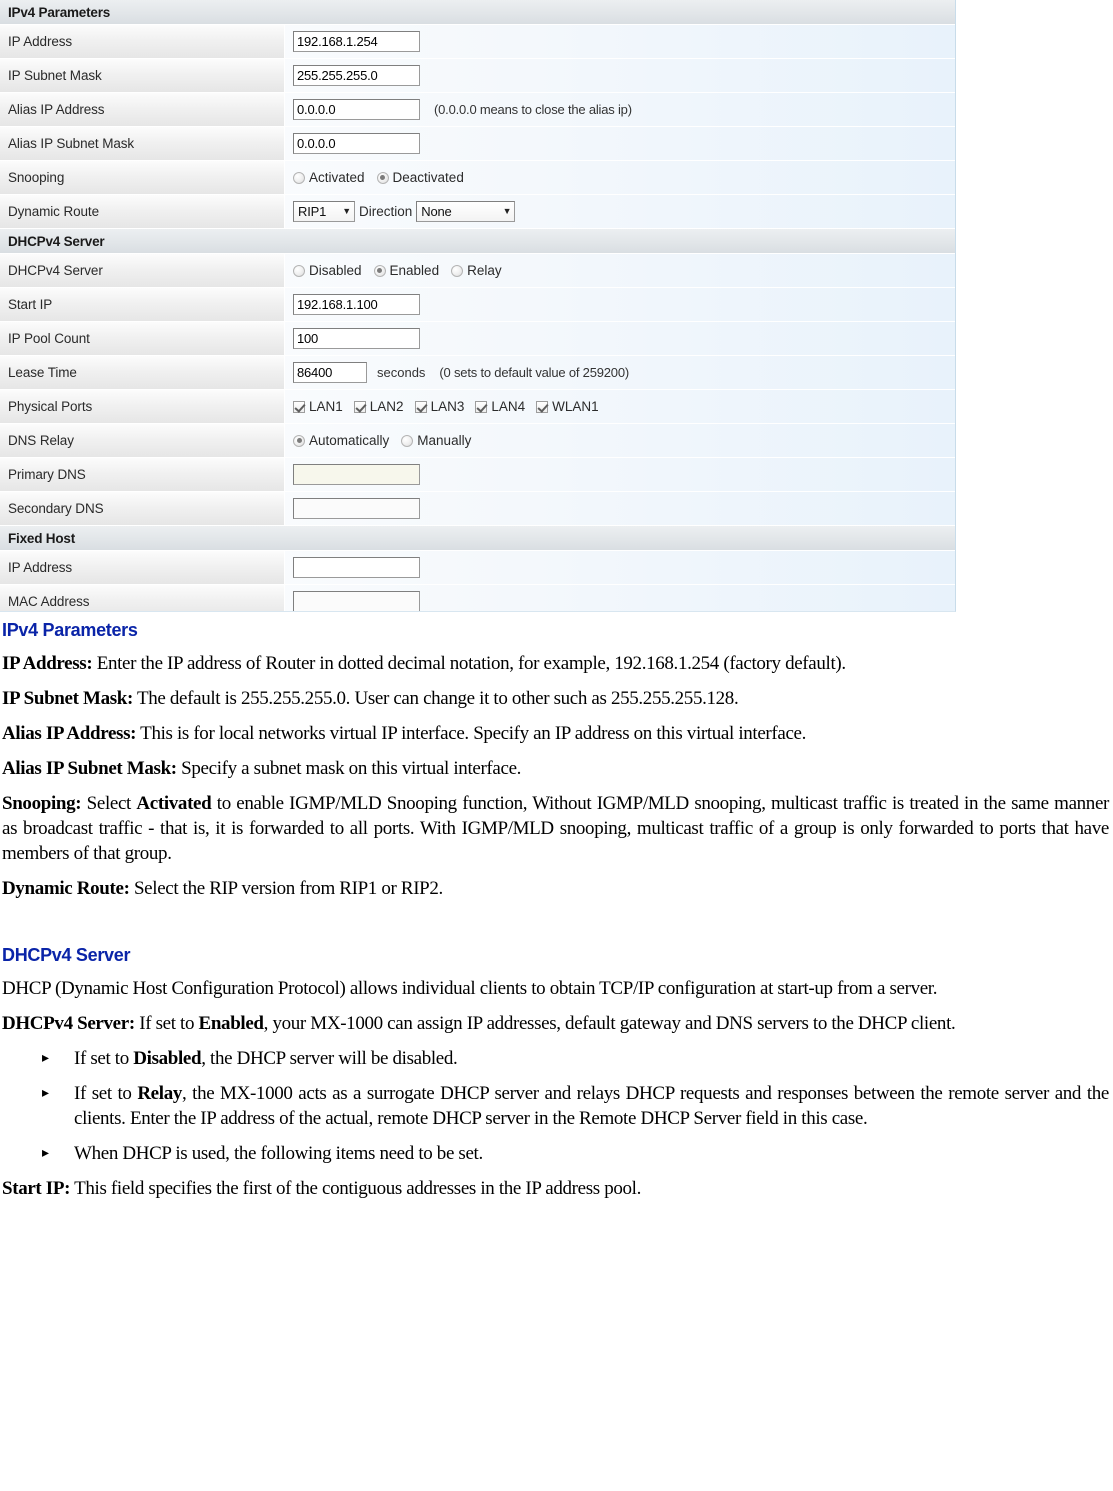  What do you see at coordinates (477, 568) in the screenshot?
I see `row-fixed-host-ip-address: IP Address` at bounding box center [477, 568].